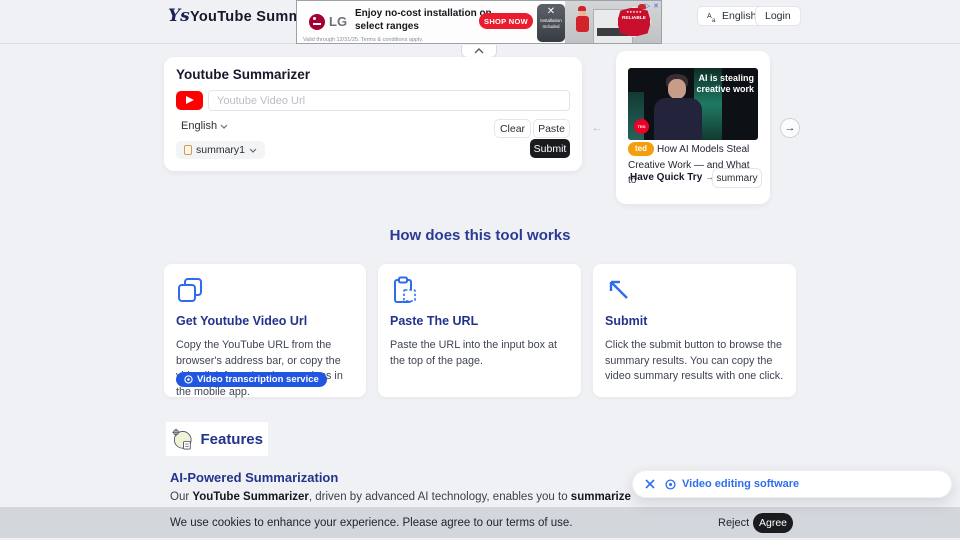 This screenshot has width=960, height=540. I want to click on how-card-title: Submit, so click(626, 321).